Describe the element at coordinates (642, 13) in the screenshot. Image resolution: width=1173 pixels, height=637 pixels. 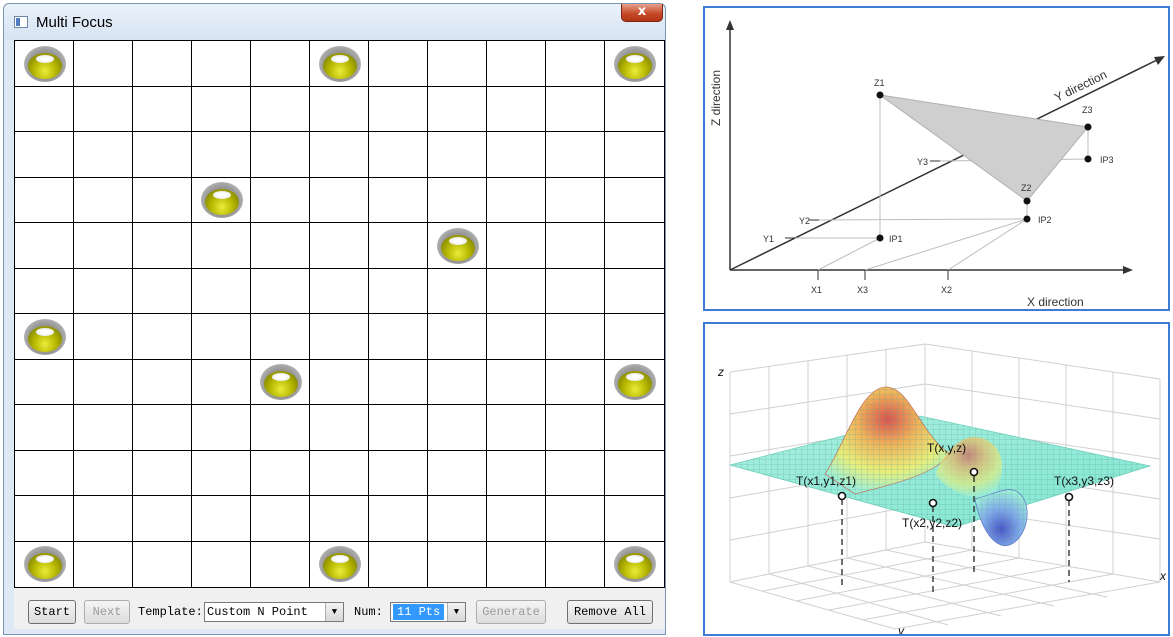
I see `close-button: x` at that location.